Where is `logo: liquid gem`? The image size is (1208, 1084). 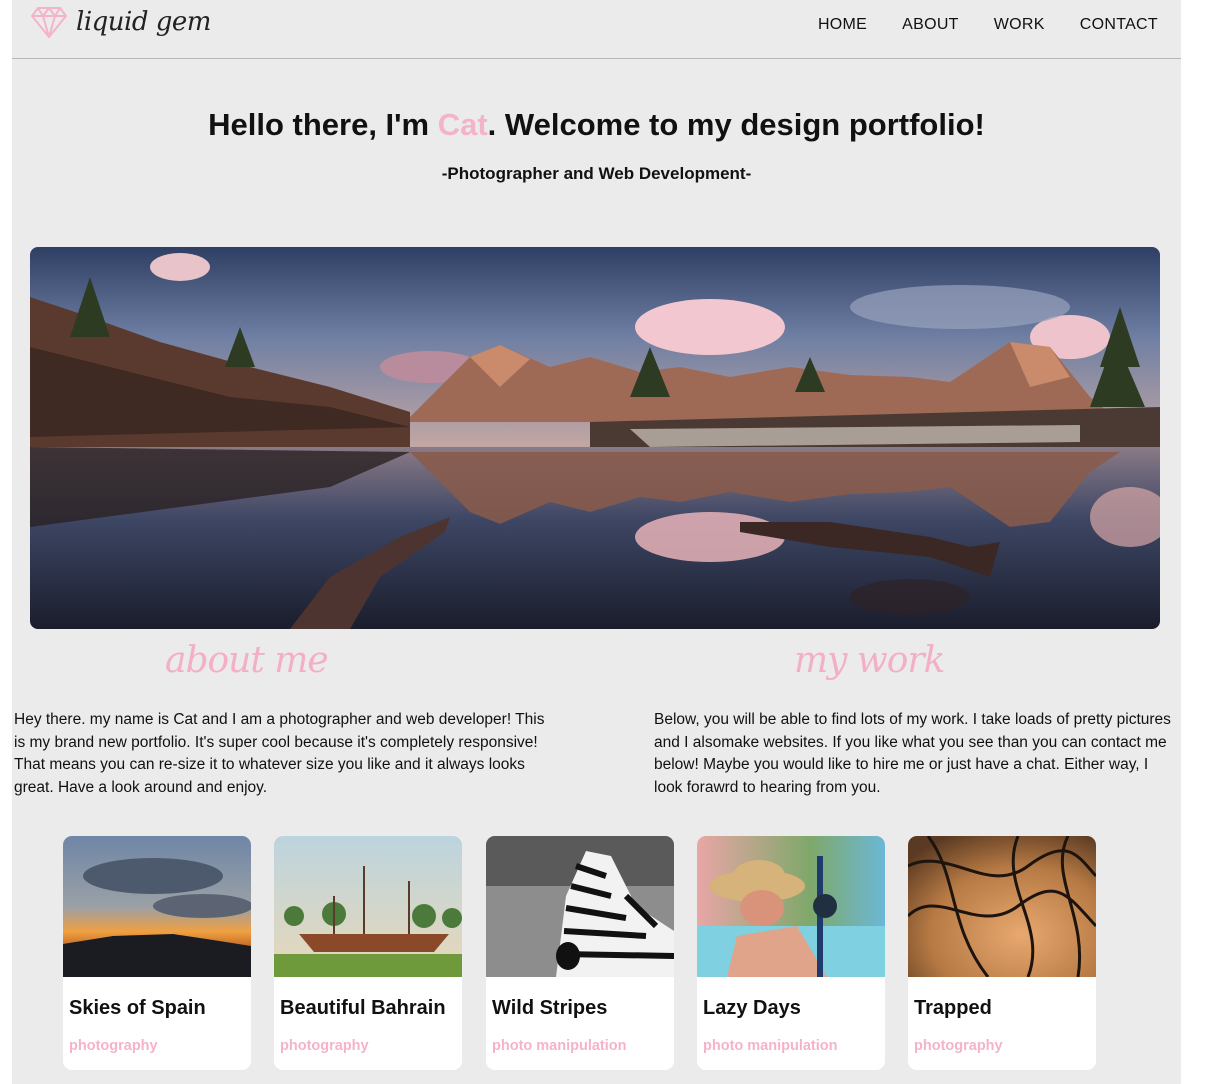
logo: liquid gem is located at coordinates (120, 22).